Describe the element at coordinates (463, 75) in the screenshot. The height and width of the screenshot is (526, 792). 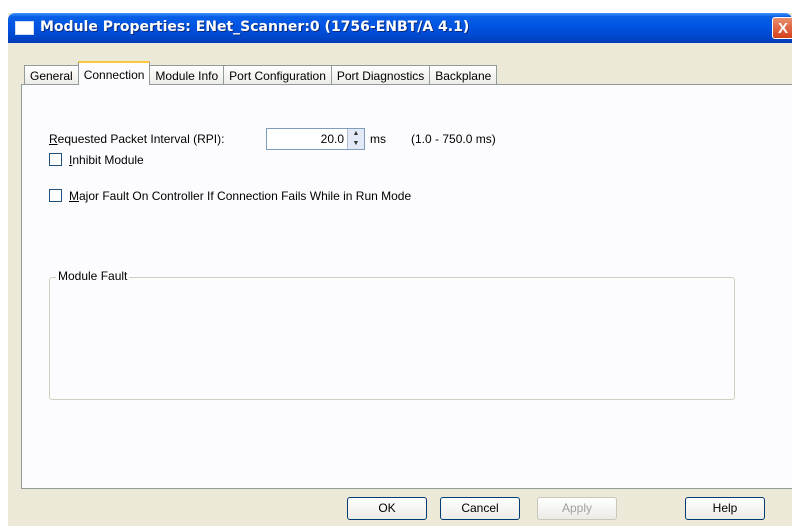
I see `tab-backplane: Backplane` at that location.